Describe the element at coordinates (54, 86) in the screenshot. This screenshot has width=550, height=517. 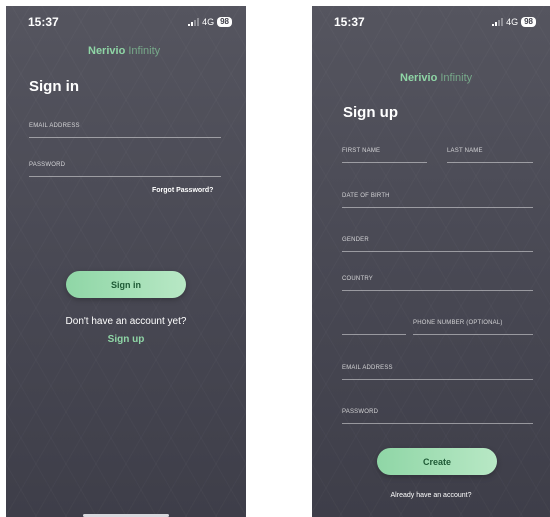
I see `page-title: Sign in` at that location.